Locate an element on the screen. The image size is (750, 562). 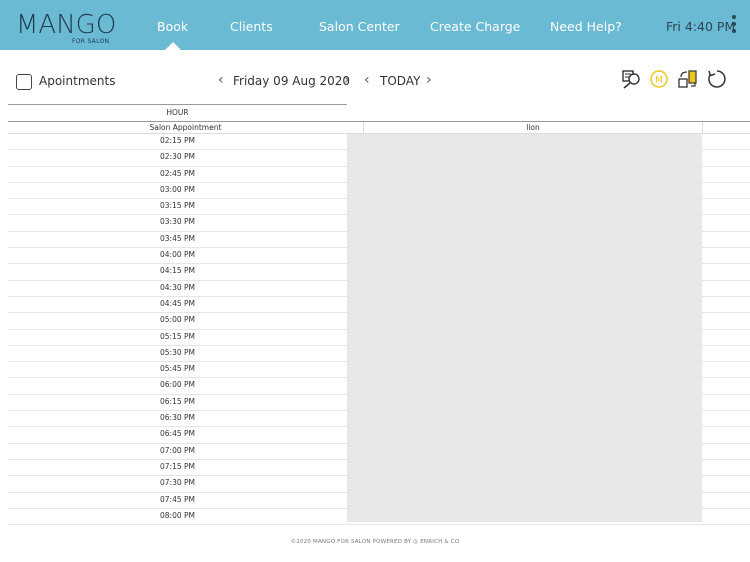
time-label: 05:45 PM is located at coordinates (177, 369).